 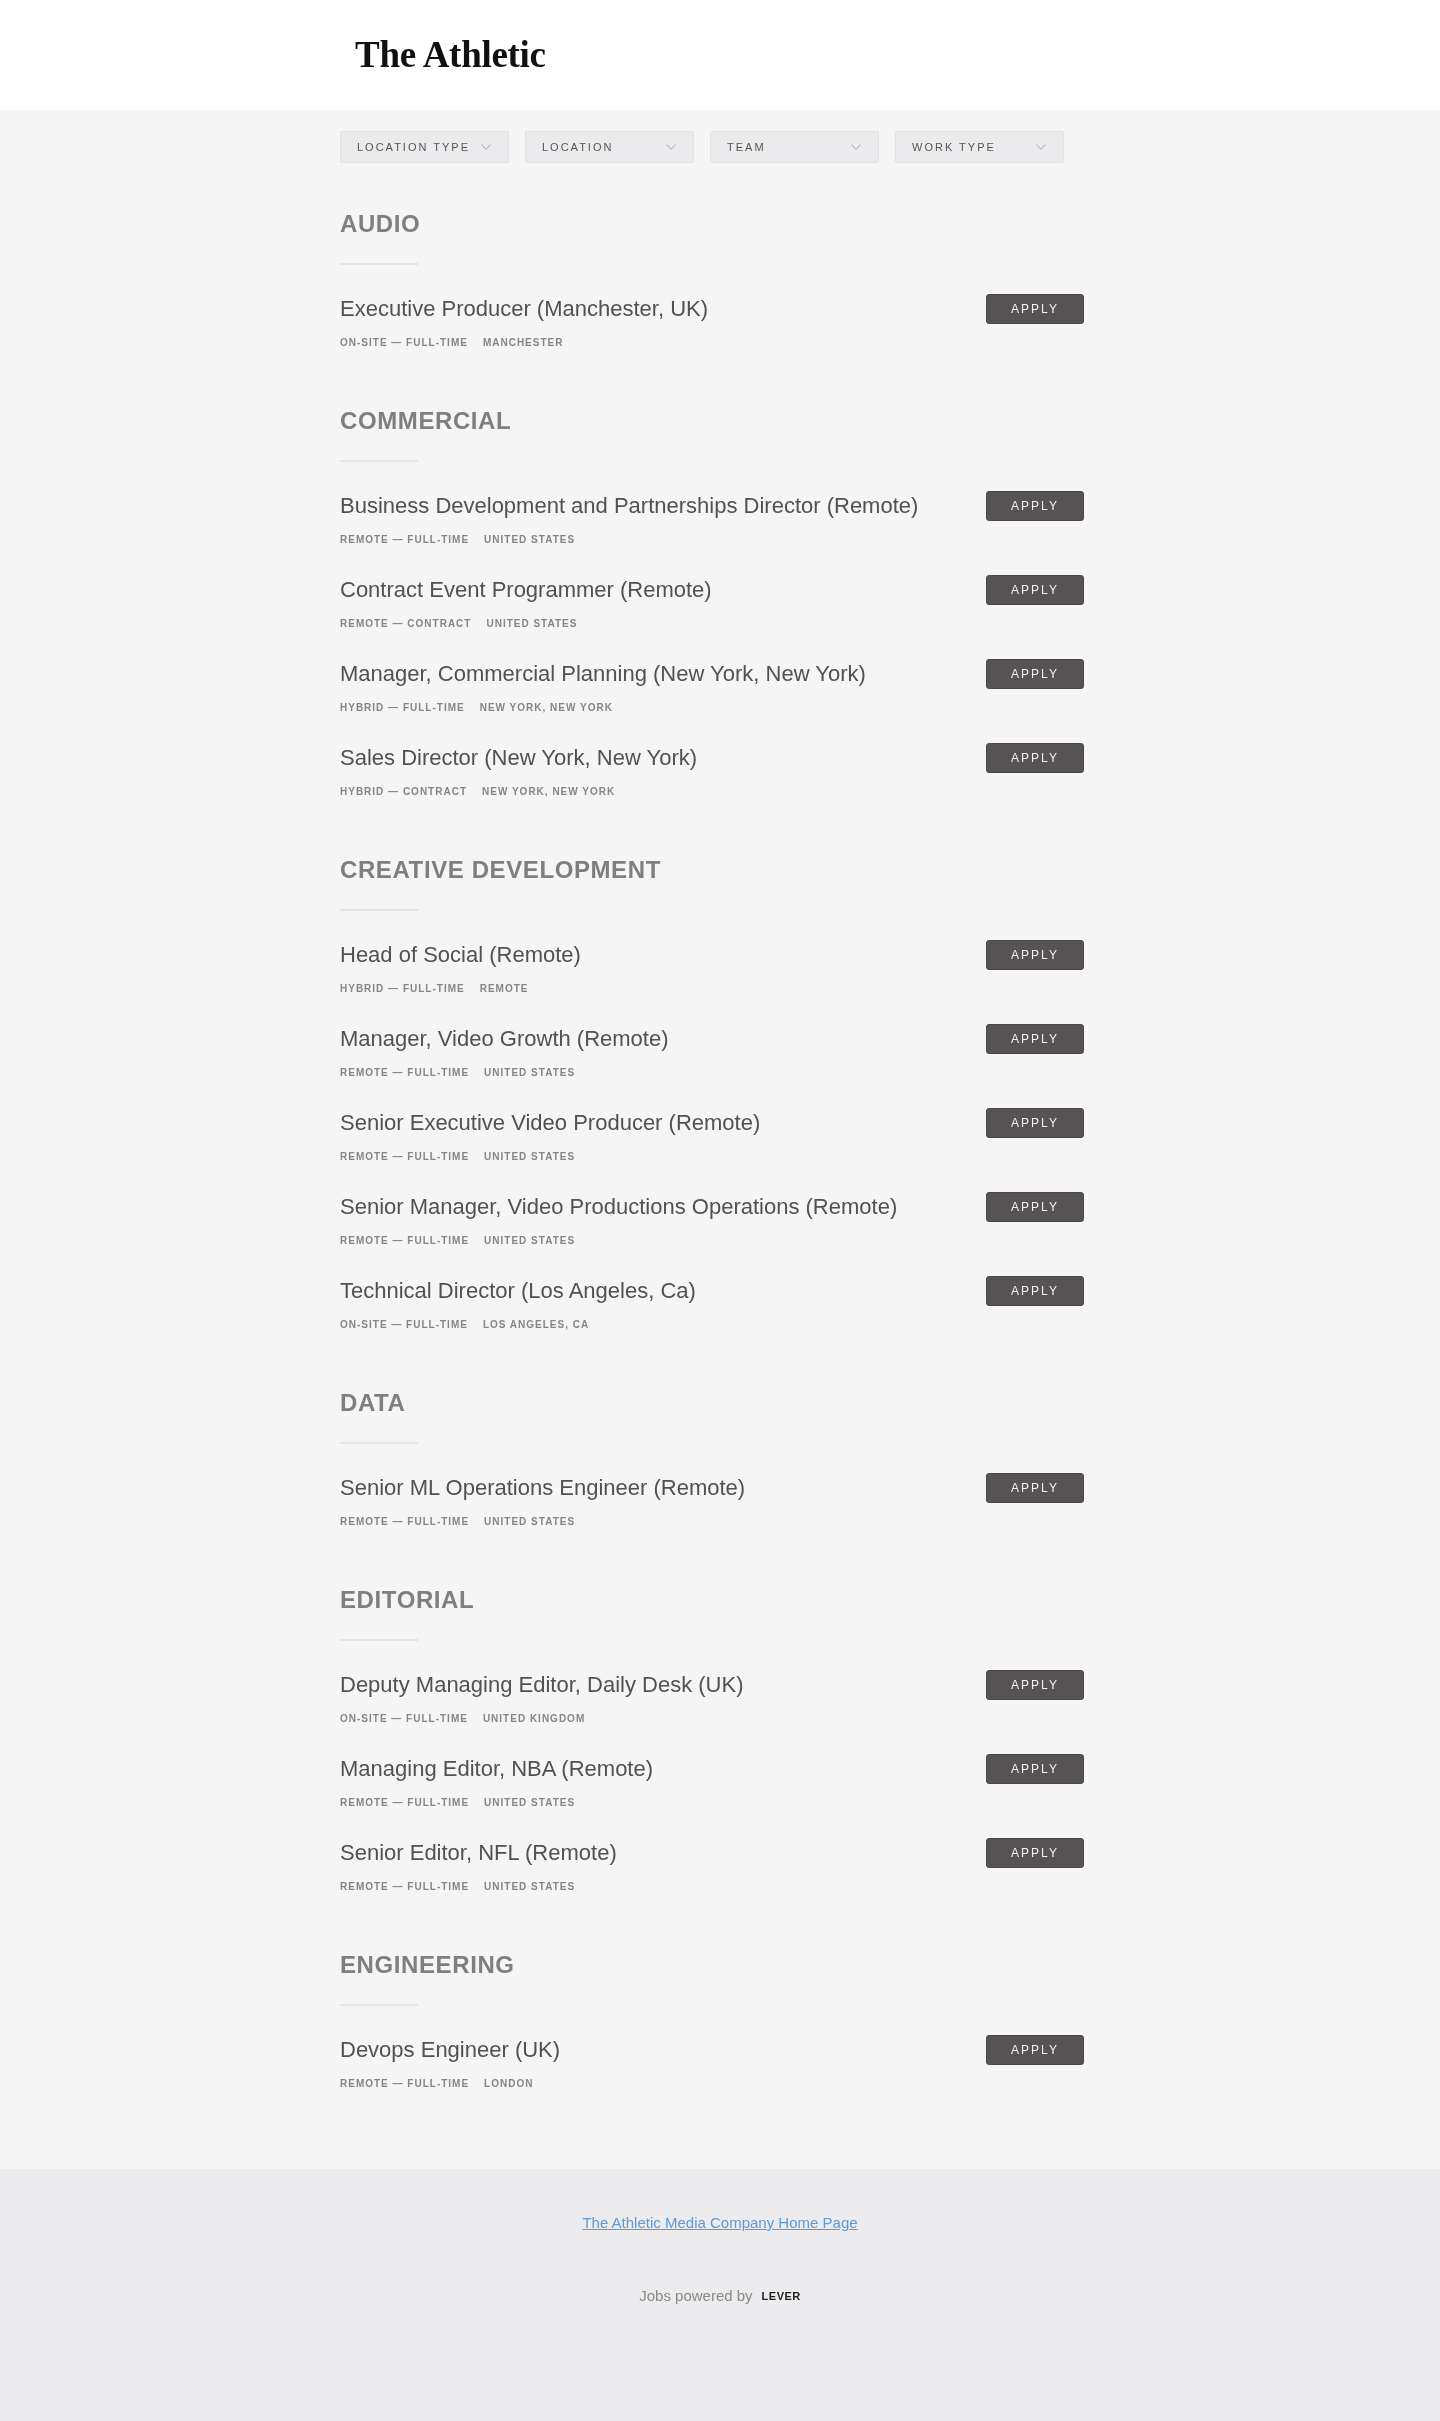 I want to click on job-title-link: Senior Manager, Video Productions Operations (Remote), so click(x=619, y=1207).